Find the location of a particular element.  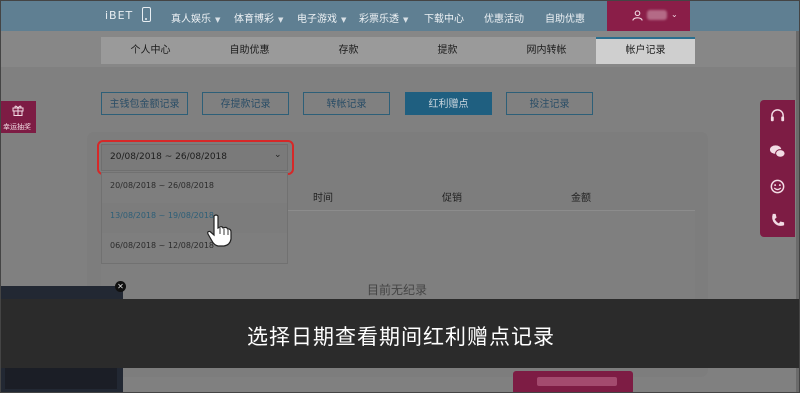

date-range-option: 20/08/2018 ~ 26/08/2018 is located at coordinates (194, 188).